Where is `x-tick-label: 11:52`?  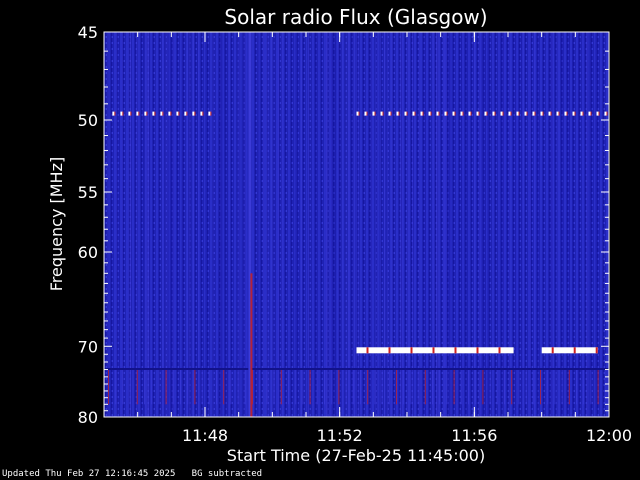
x-tick-label: 11:52 is located at coordinates (340, 435).